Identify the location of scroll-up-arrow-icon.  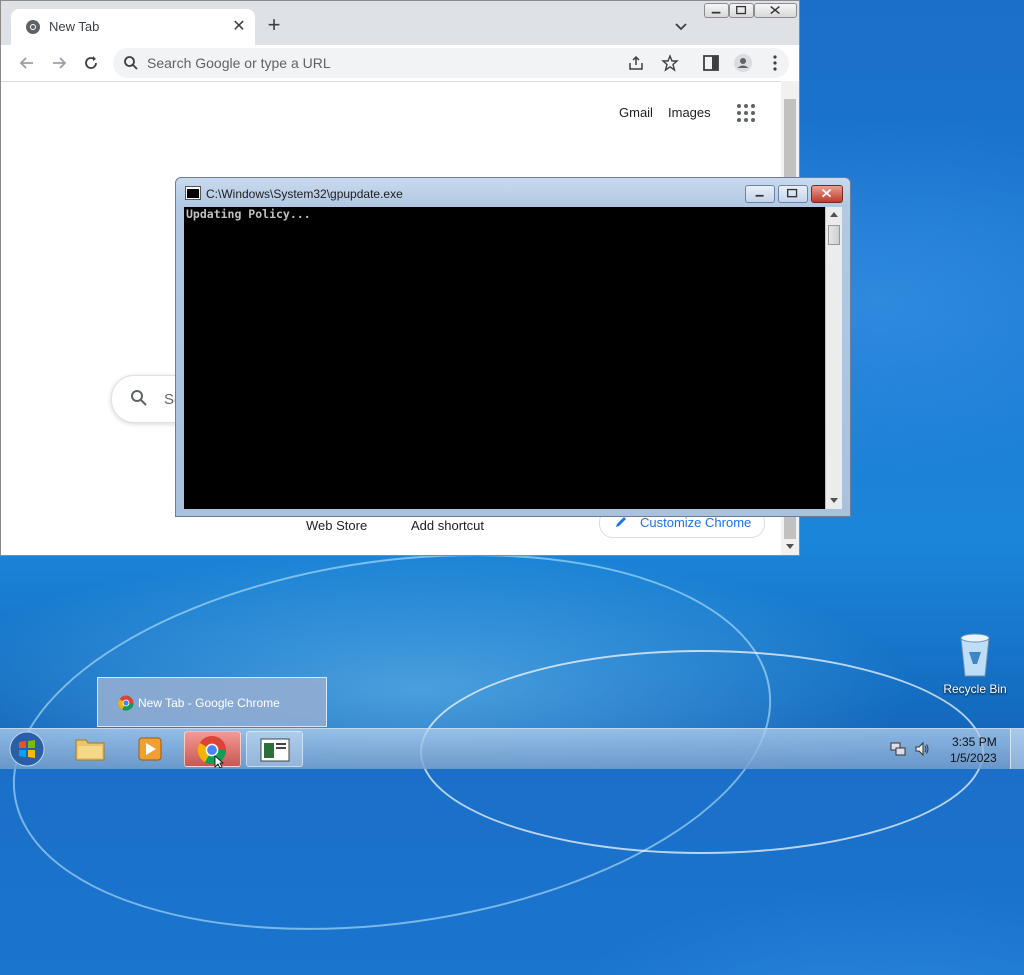
(834, 214).